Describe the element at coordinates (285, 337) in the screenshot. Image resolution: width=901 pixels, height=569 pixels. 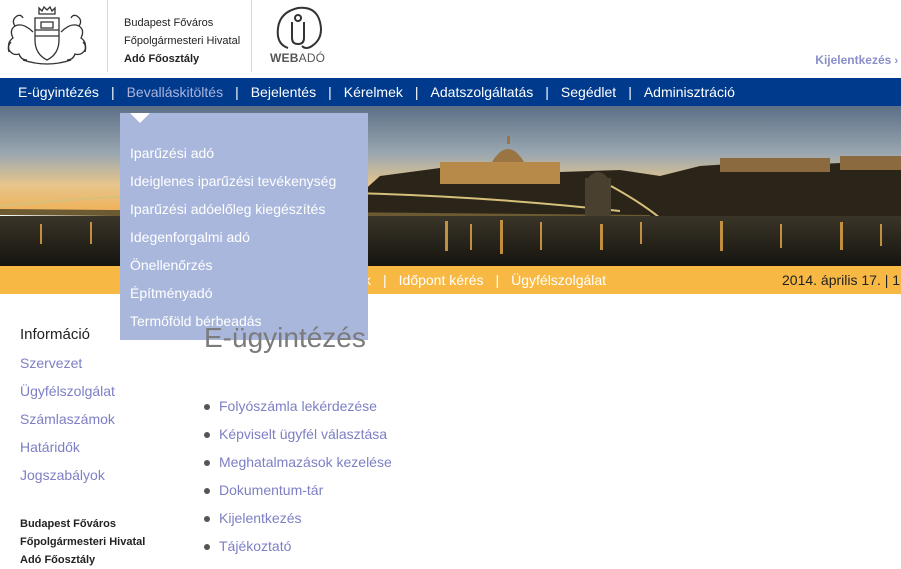
I see `page-title: E-ügyintézés` at that location.